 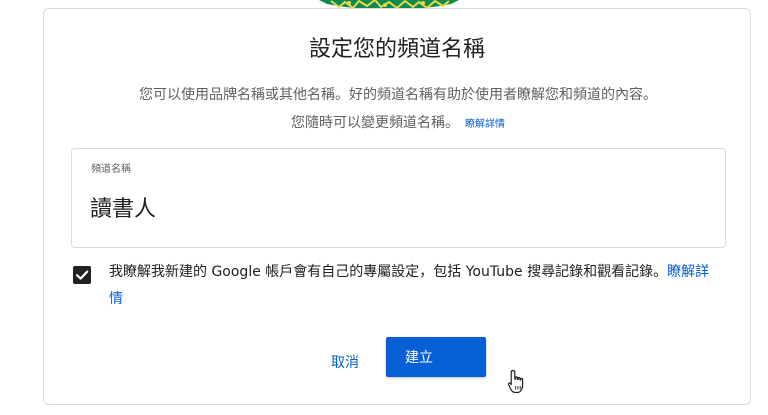 I want to click on check-icon, so click(x=82, y=275).